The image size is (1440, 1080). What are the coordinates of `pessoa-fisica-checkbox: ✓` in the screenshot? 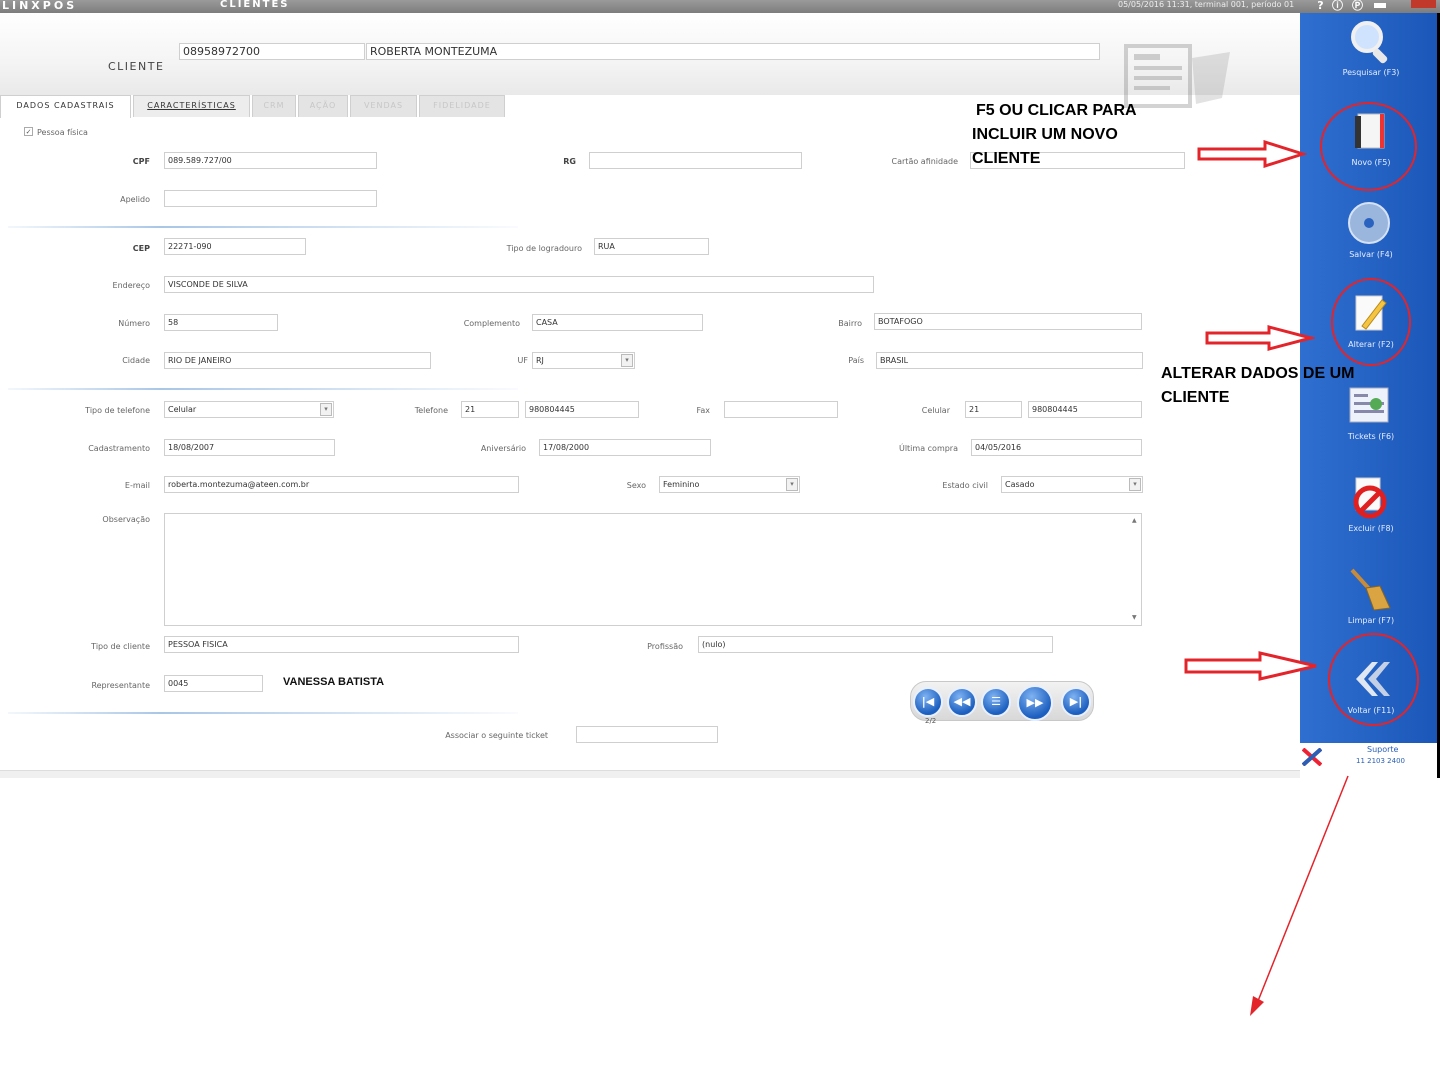 It's located at (28, 131).